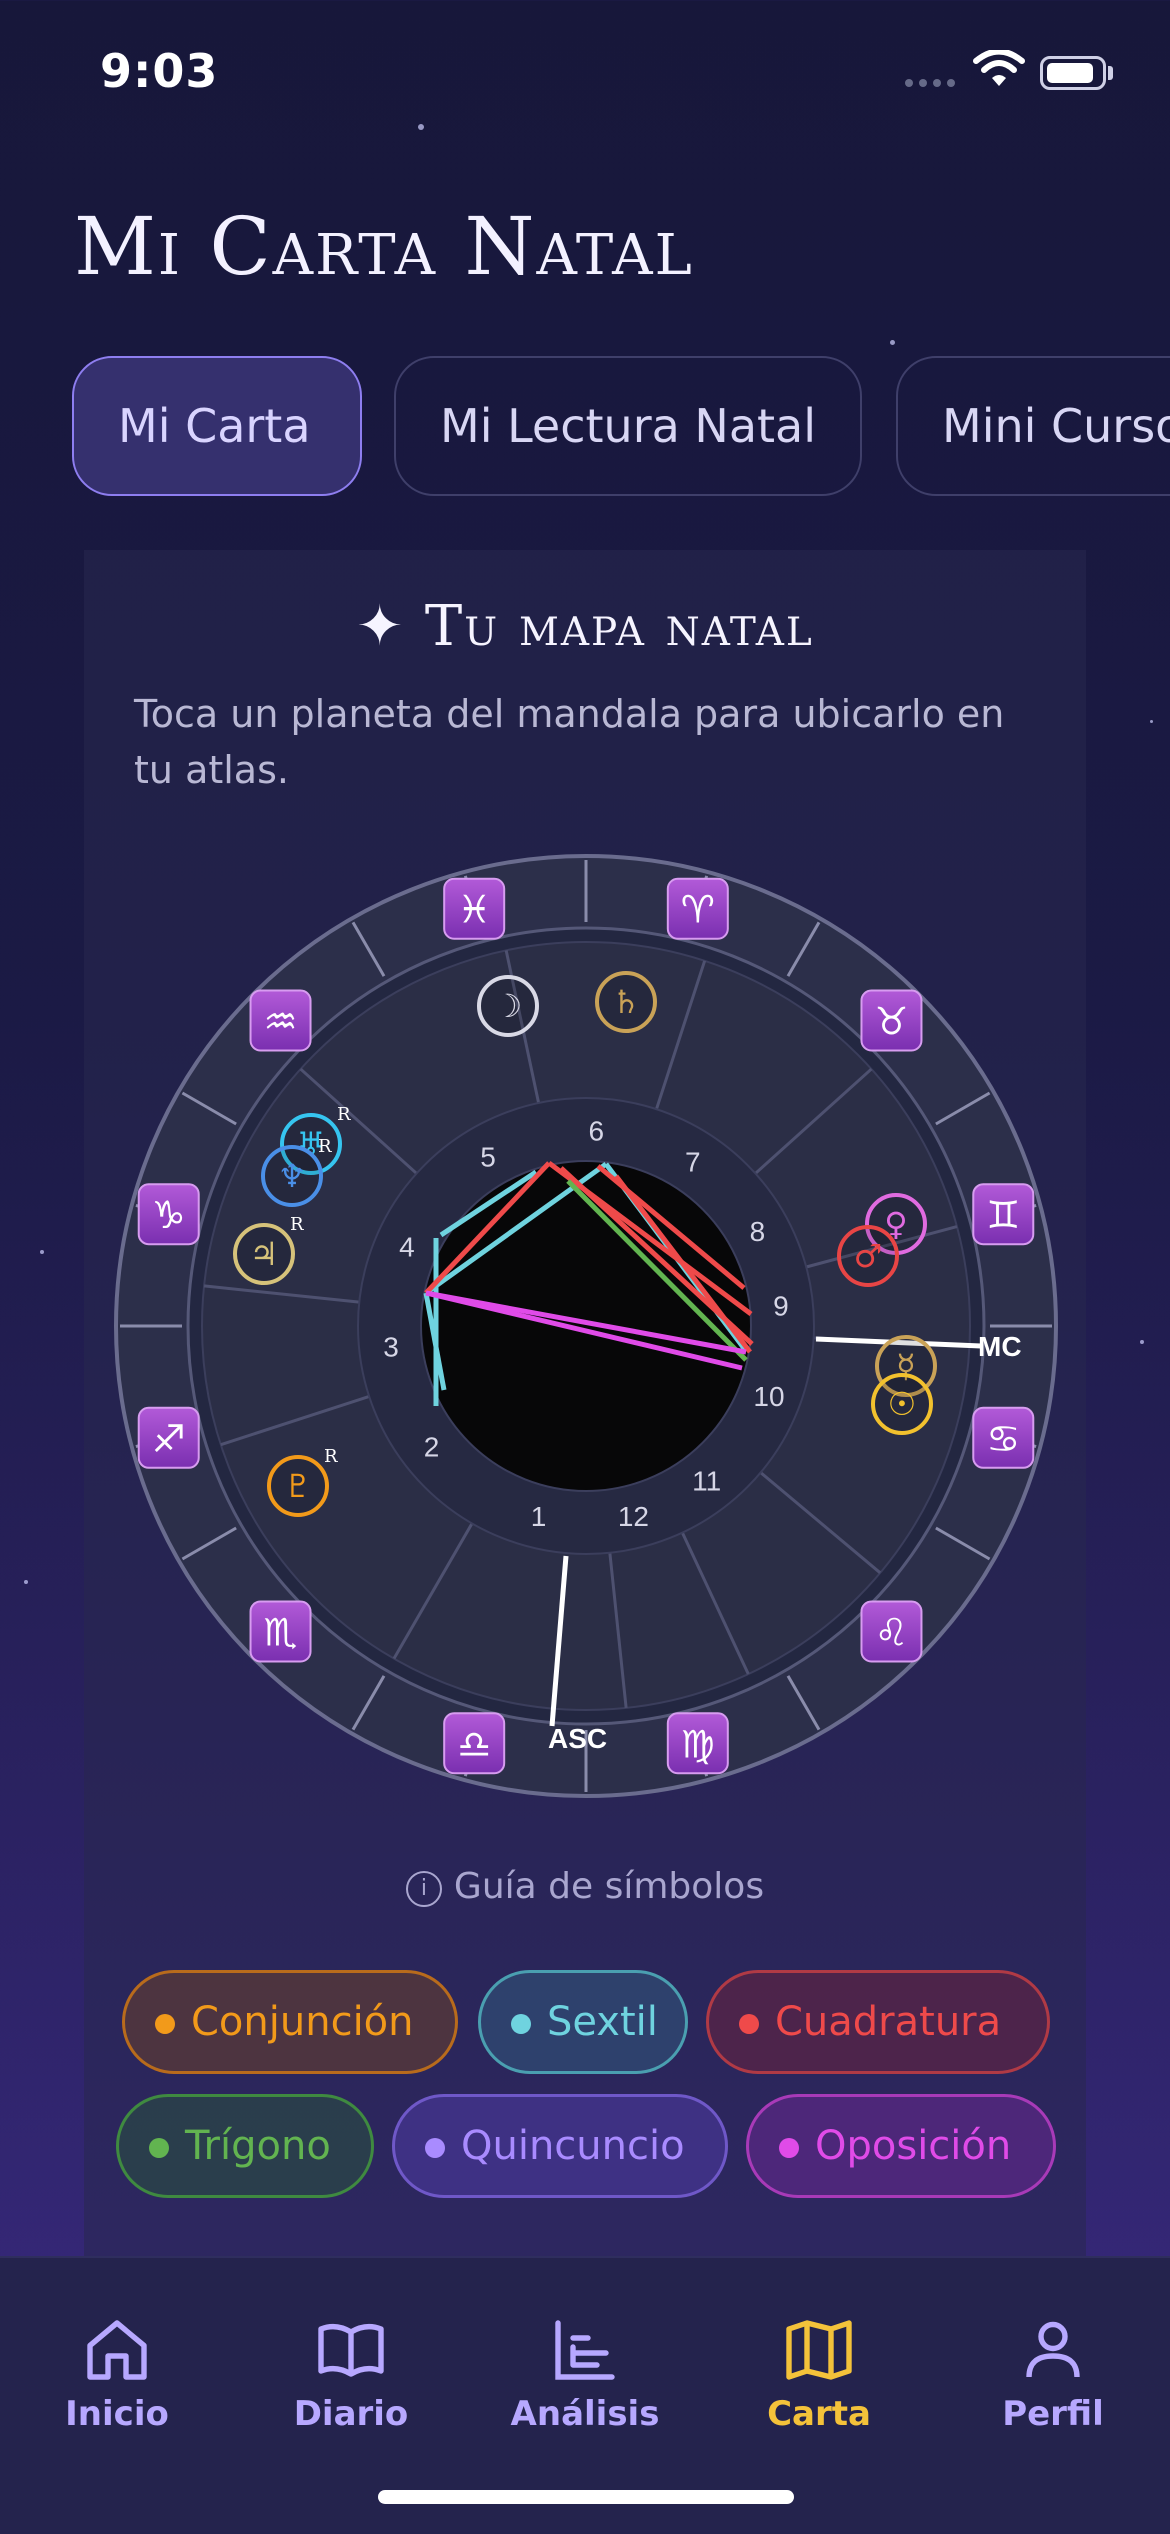 The height and width of the screenshot is (2534, 1170). Describe the element at coordinates (585, 75) in the screenshot. I see `status-bar: 9:03` at that location.